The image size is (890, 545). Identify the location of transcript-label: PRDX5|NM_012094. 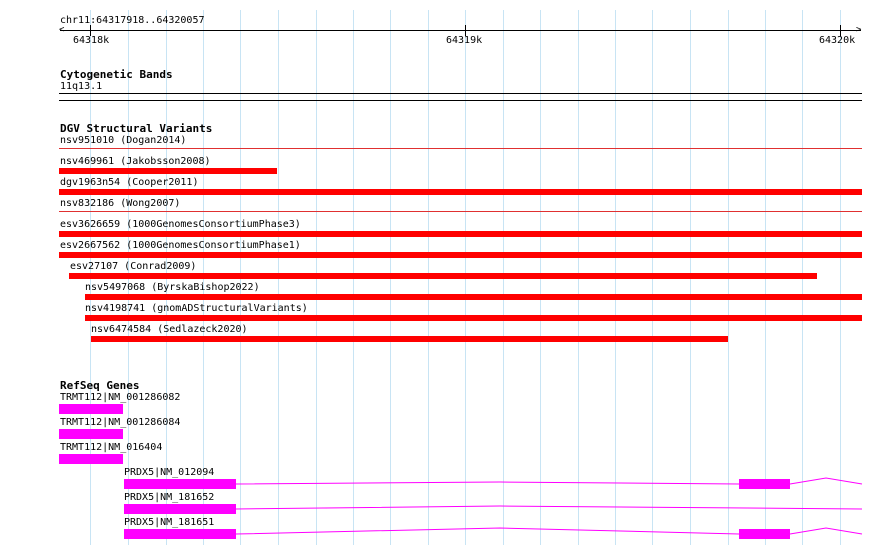
(169, 472).